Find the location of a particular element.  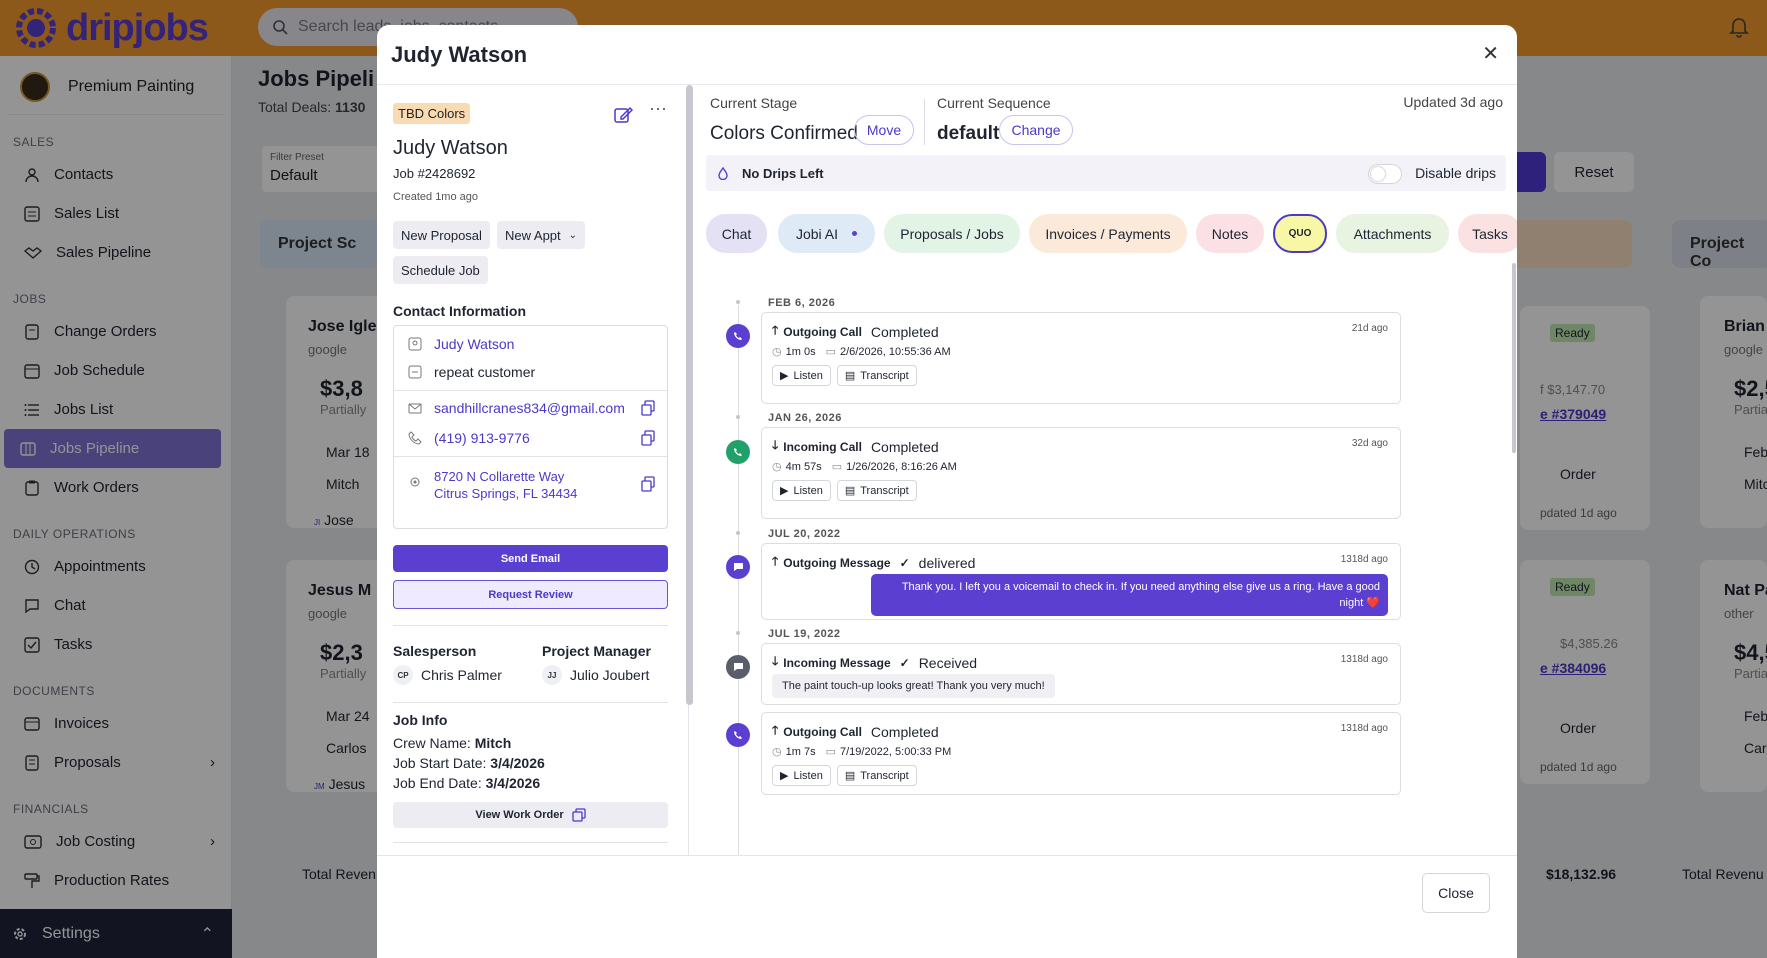

contact-type: repeat customer is located at coordinates (485, 372).